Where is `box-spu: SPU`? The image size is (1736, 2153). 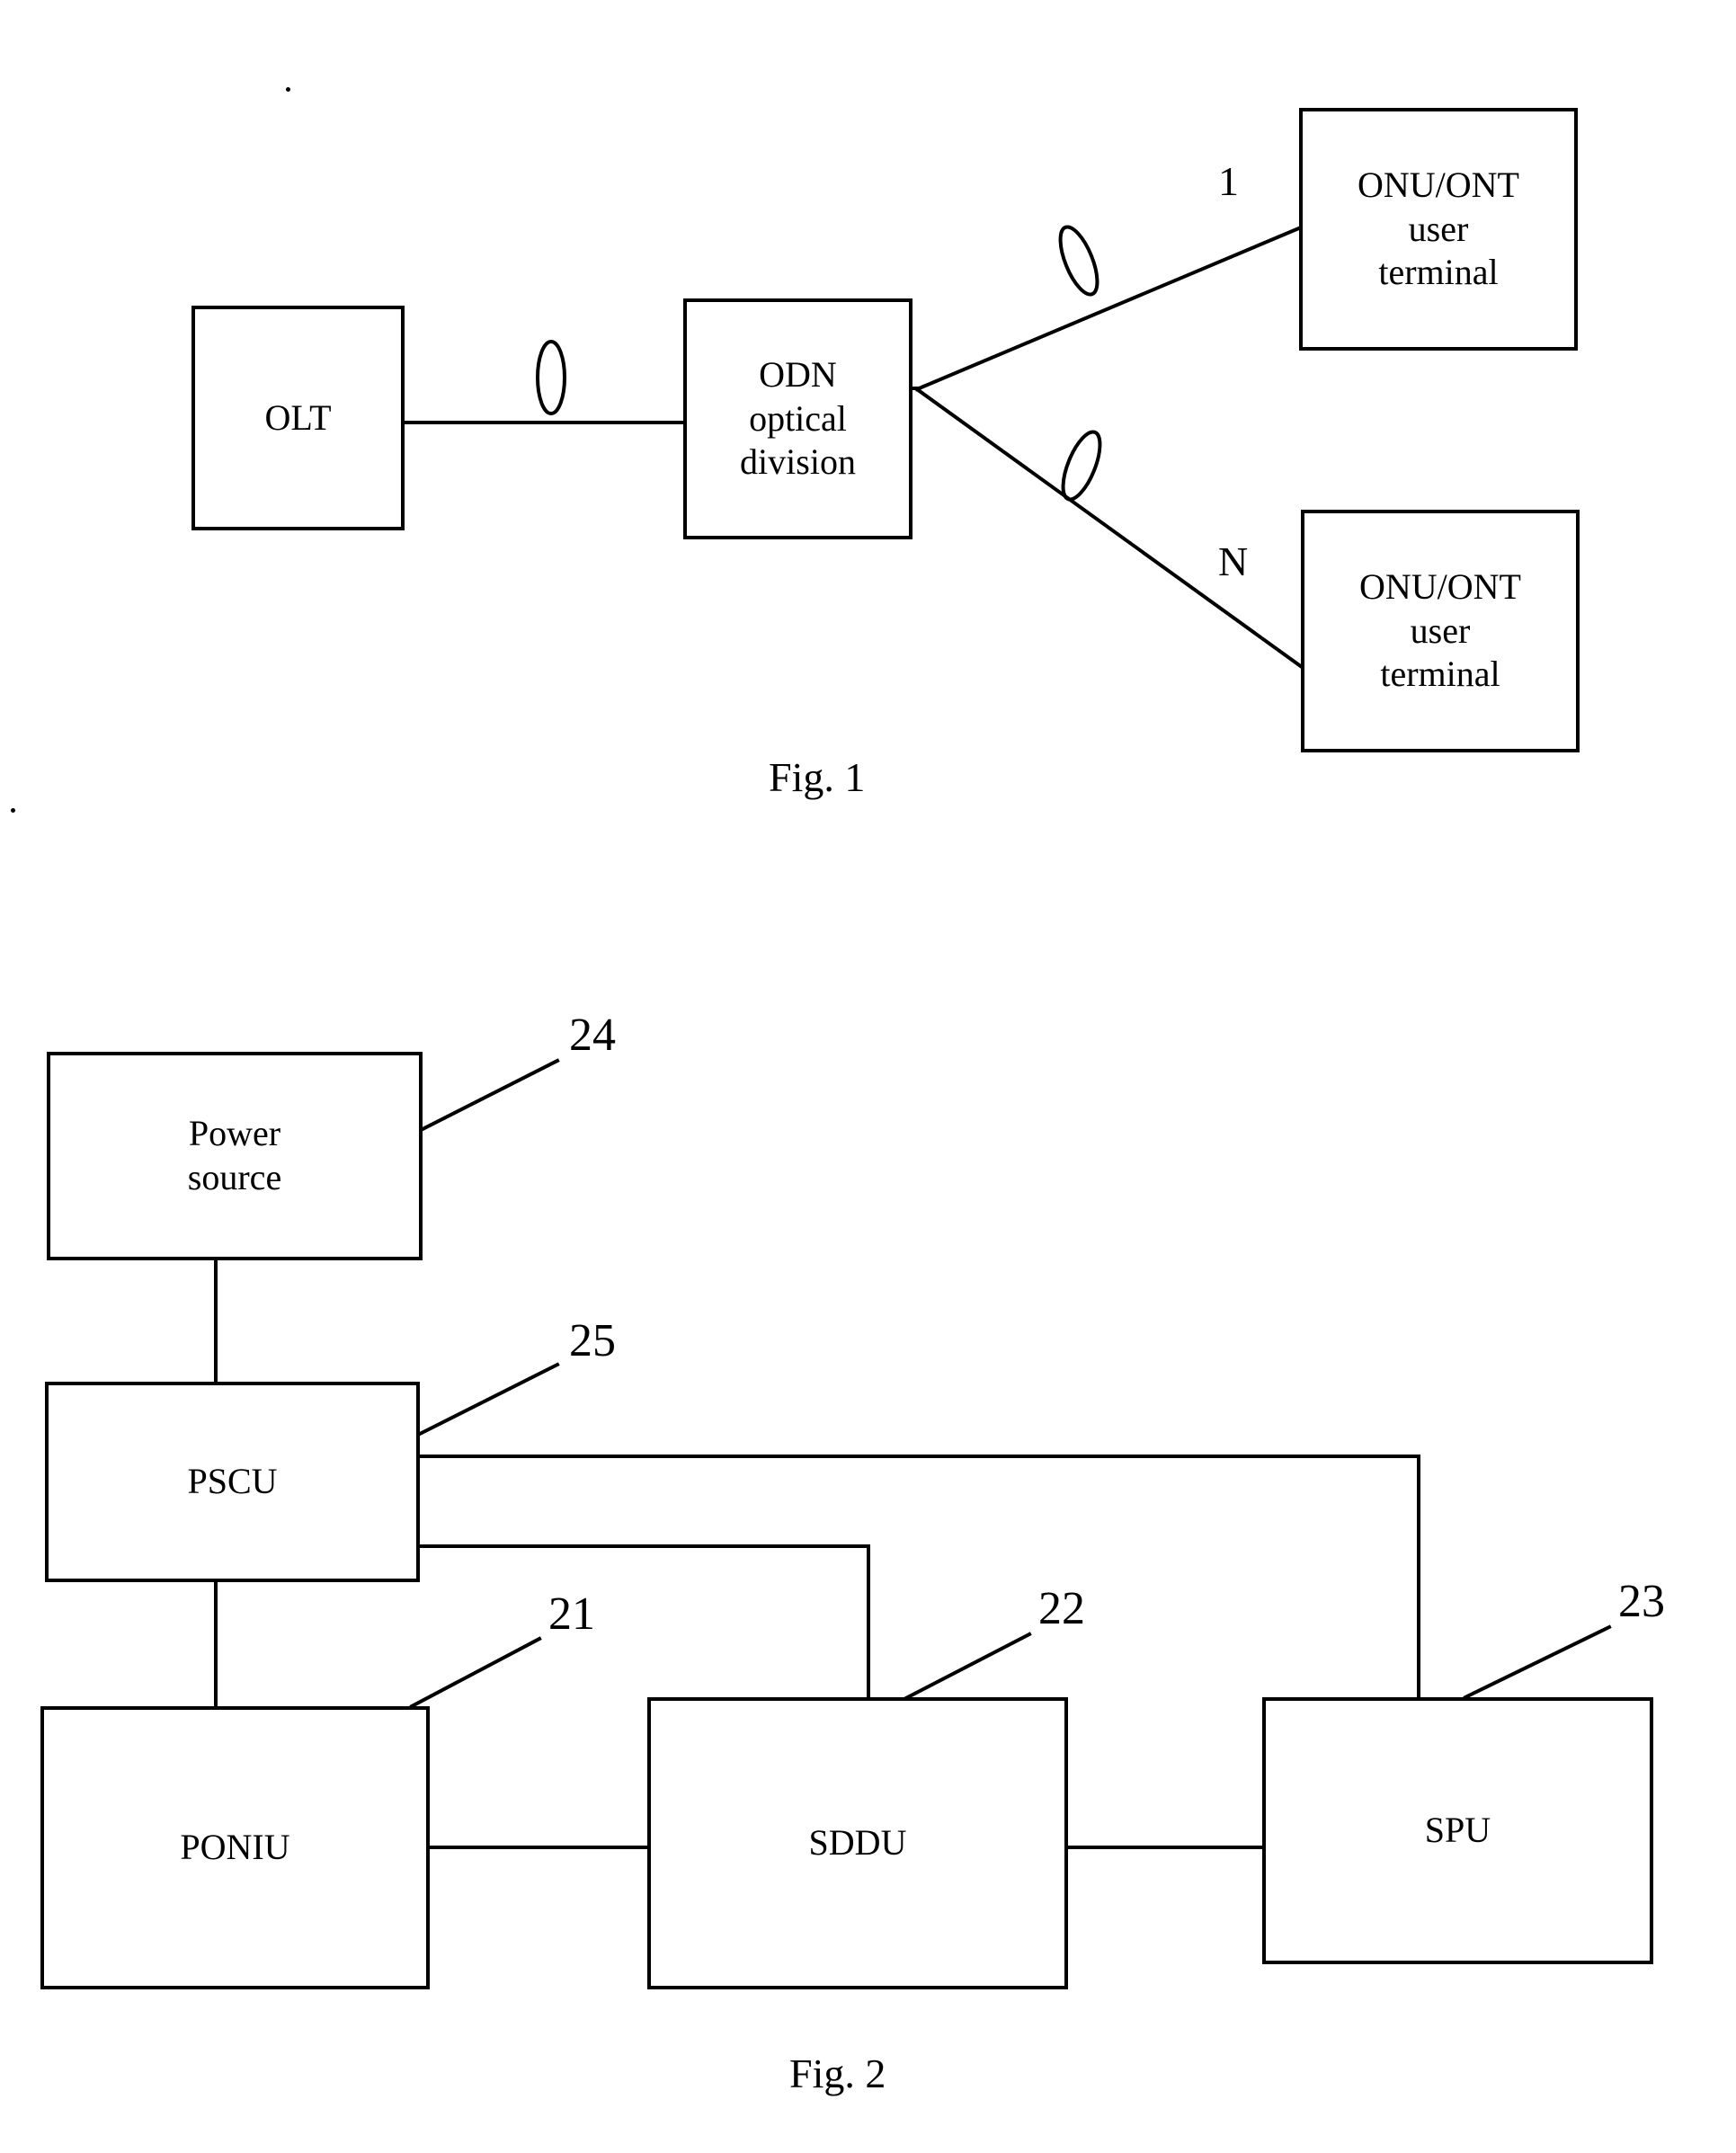 box-spu: SPU is located at coordinates (1457, 1830).